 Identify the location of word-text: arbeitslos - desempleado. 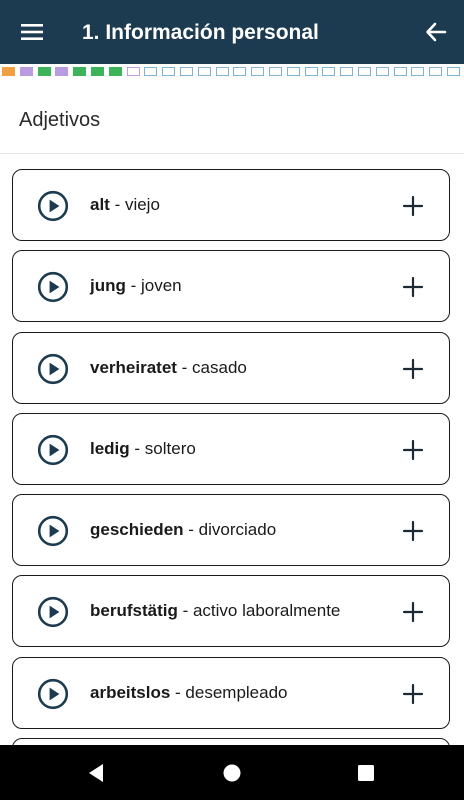
(189, 693).